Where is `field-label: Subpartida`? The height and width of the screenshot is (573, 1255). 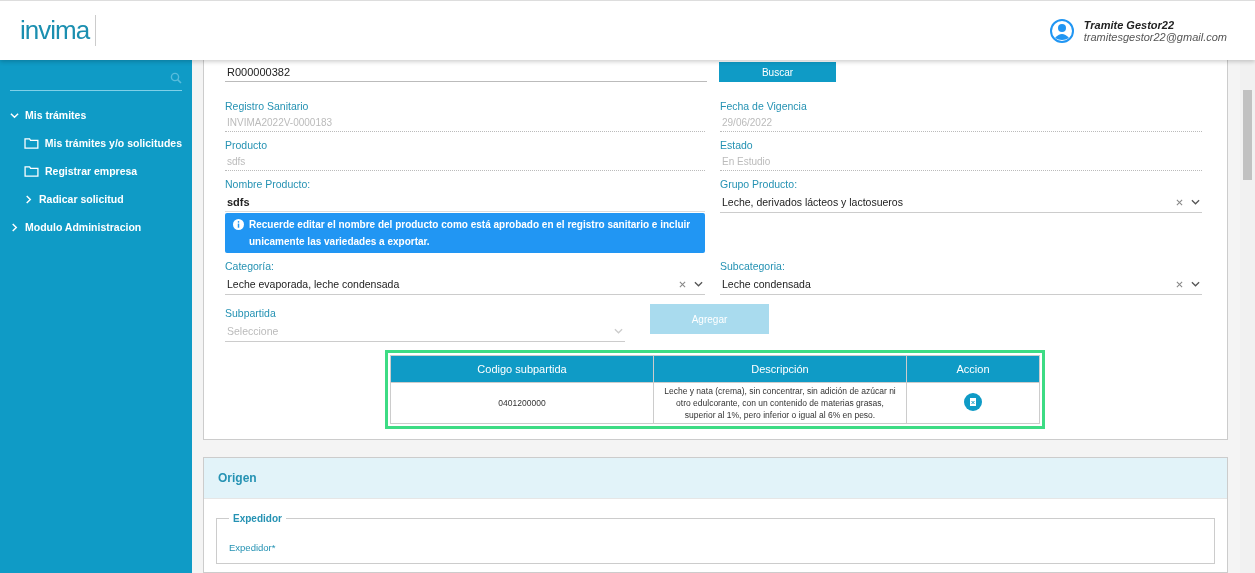
field-label: Subpartida is located at coordinates (251, 313).